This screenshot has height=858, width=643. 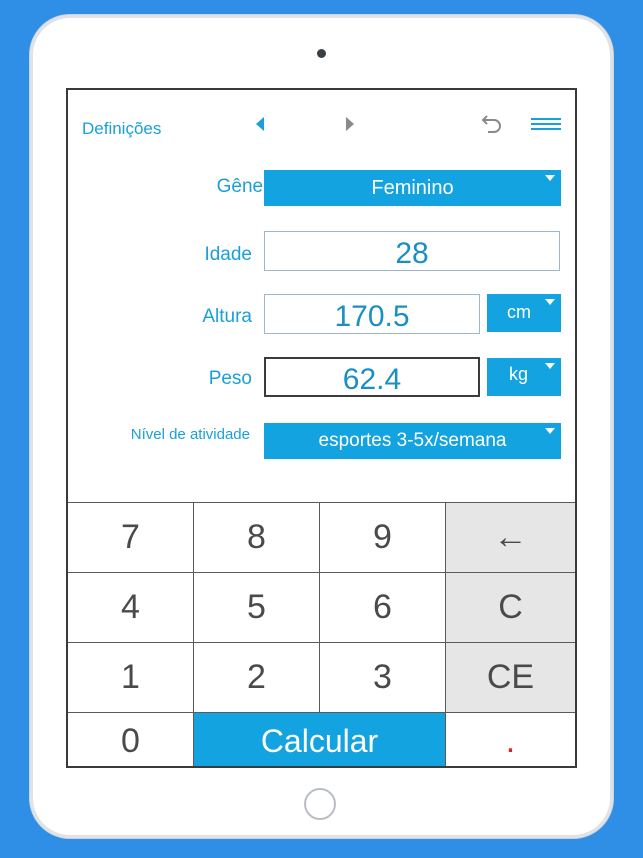 What do you see at coordinates (491, 124) in the screenshot?
I see `undo-icon` at bounding box center [491, 124].